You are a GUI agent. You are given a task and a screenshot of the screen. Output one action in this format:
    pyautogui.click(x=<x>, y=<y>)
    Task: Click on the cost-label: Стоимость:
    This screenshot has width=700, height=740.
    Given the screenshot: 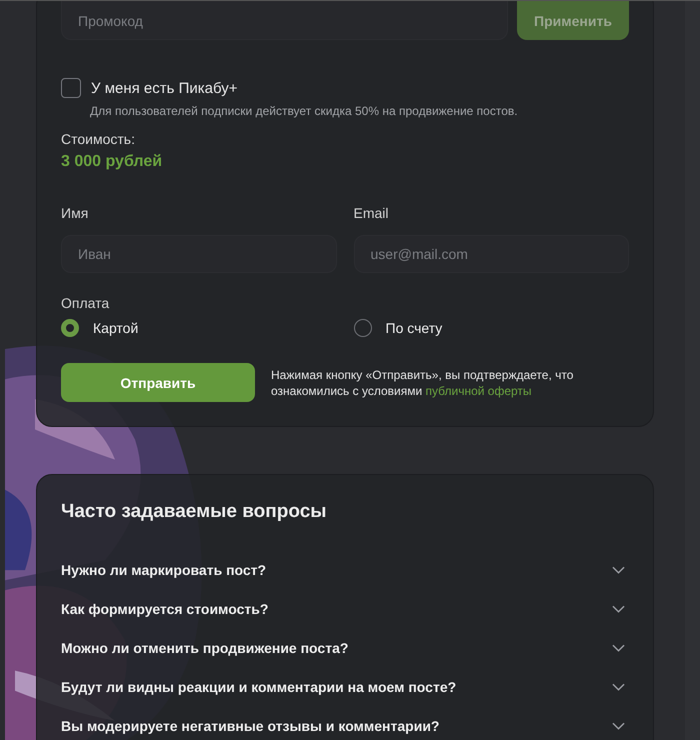 What is the action you would take?
    pyautogui.click(x=98, y=139)
    